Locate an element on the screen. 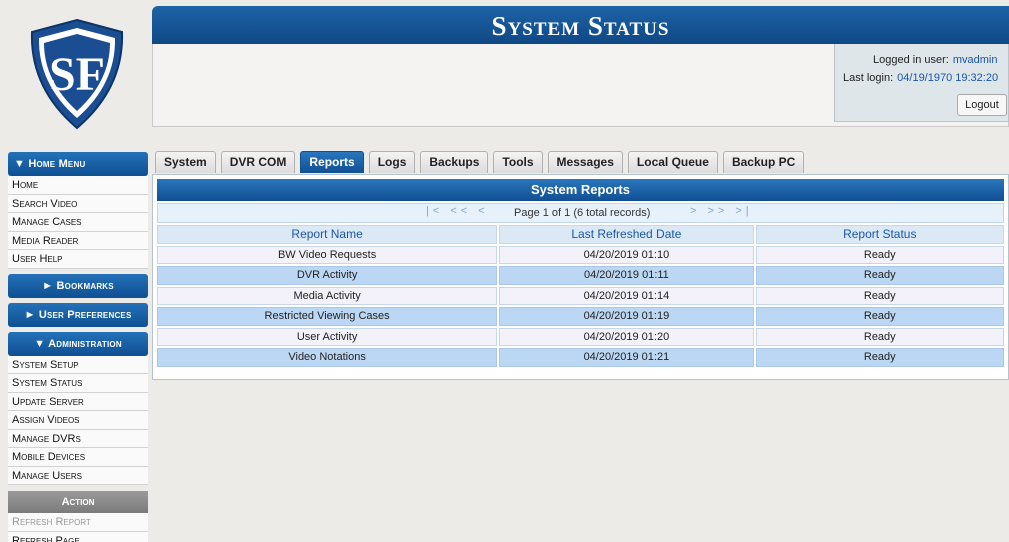 The height and width of the screenshot is (542, 1009). tab-logs: Logs is located at coordinates (392, 162).